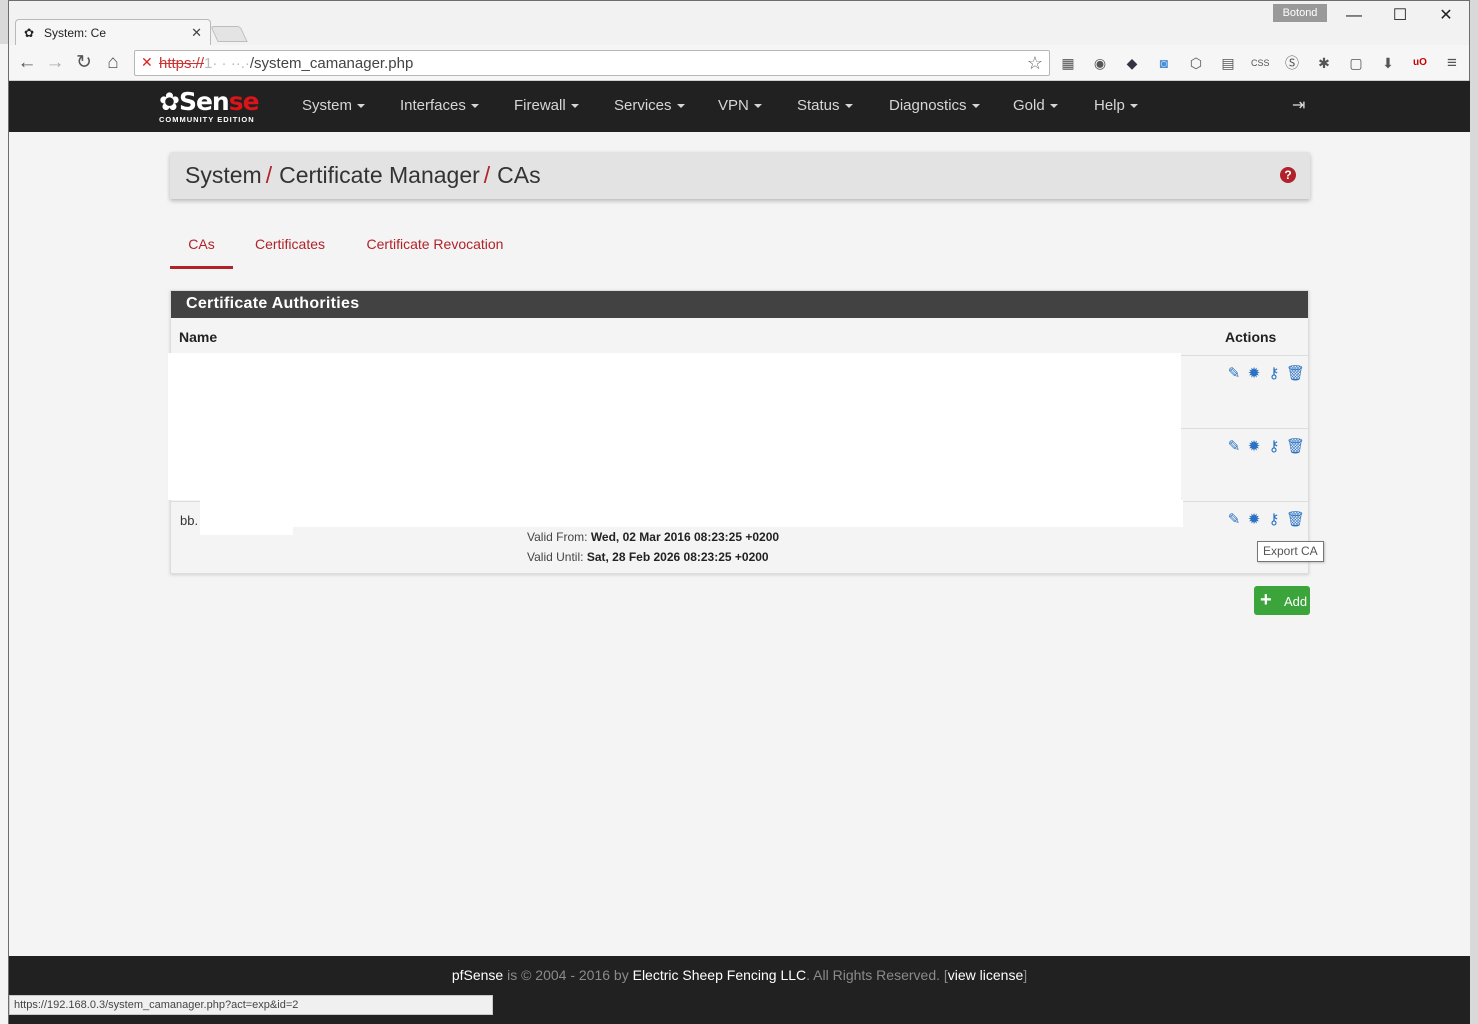  I want to click on incognito-extension-icon: ◉, so click(1100, 63).